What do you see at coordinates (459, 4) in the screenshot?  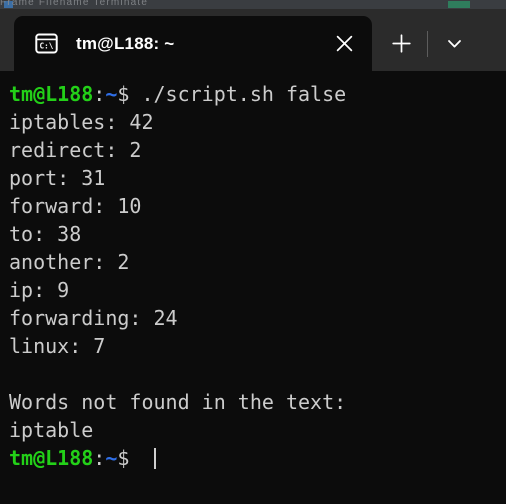 I see `background-window-chip` at bounding box center [459, 4].